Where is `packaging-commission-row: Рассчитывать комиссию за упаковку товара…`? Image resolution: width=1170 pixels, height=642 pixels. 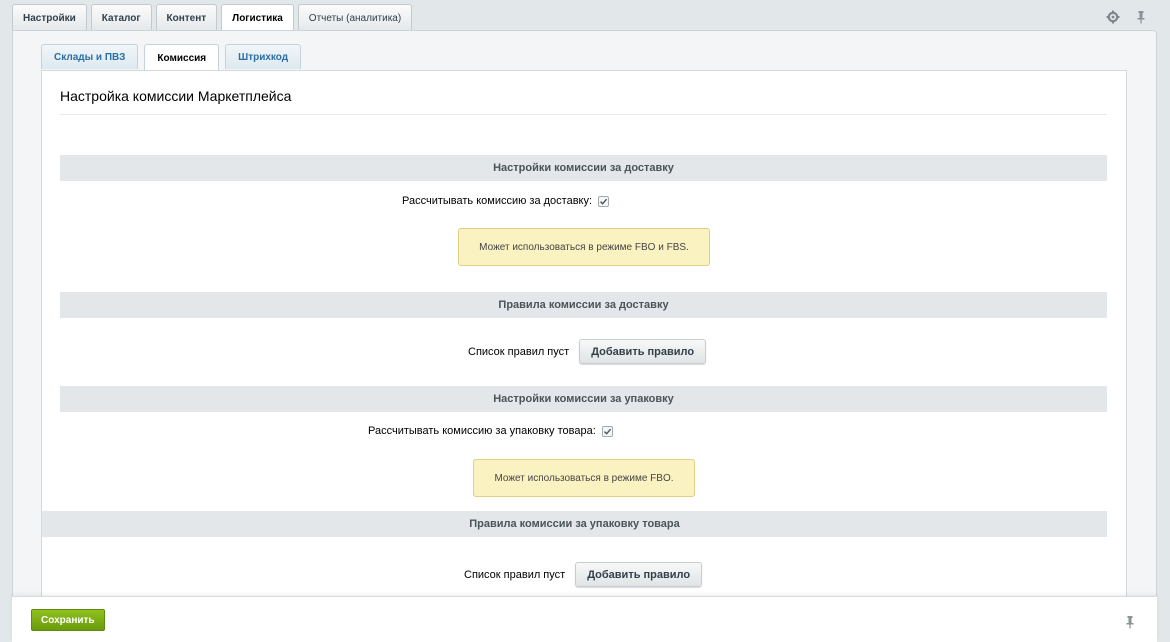
packaging-commission-row: Рассчитывать комиссию за упаковку товара… is located at coordinates (490, 431).